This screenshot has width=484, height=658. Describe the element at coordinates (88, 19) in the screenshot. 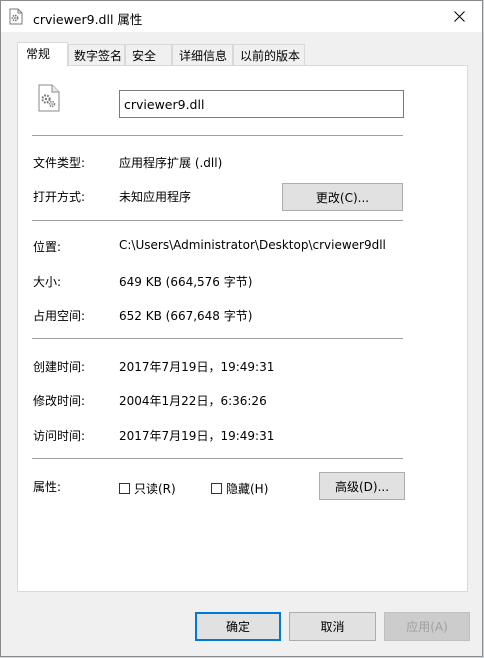

I see `window-title: crviewer9.dll 属性` at that location.